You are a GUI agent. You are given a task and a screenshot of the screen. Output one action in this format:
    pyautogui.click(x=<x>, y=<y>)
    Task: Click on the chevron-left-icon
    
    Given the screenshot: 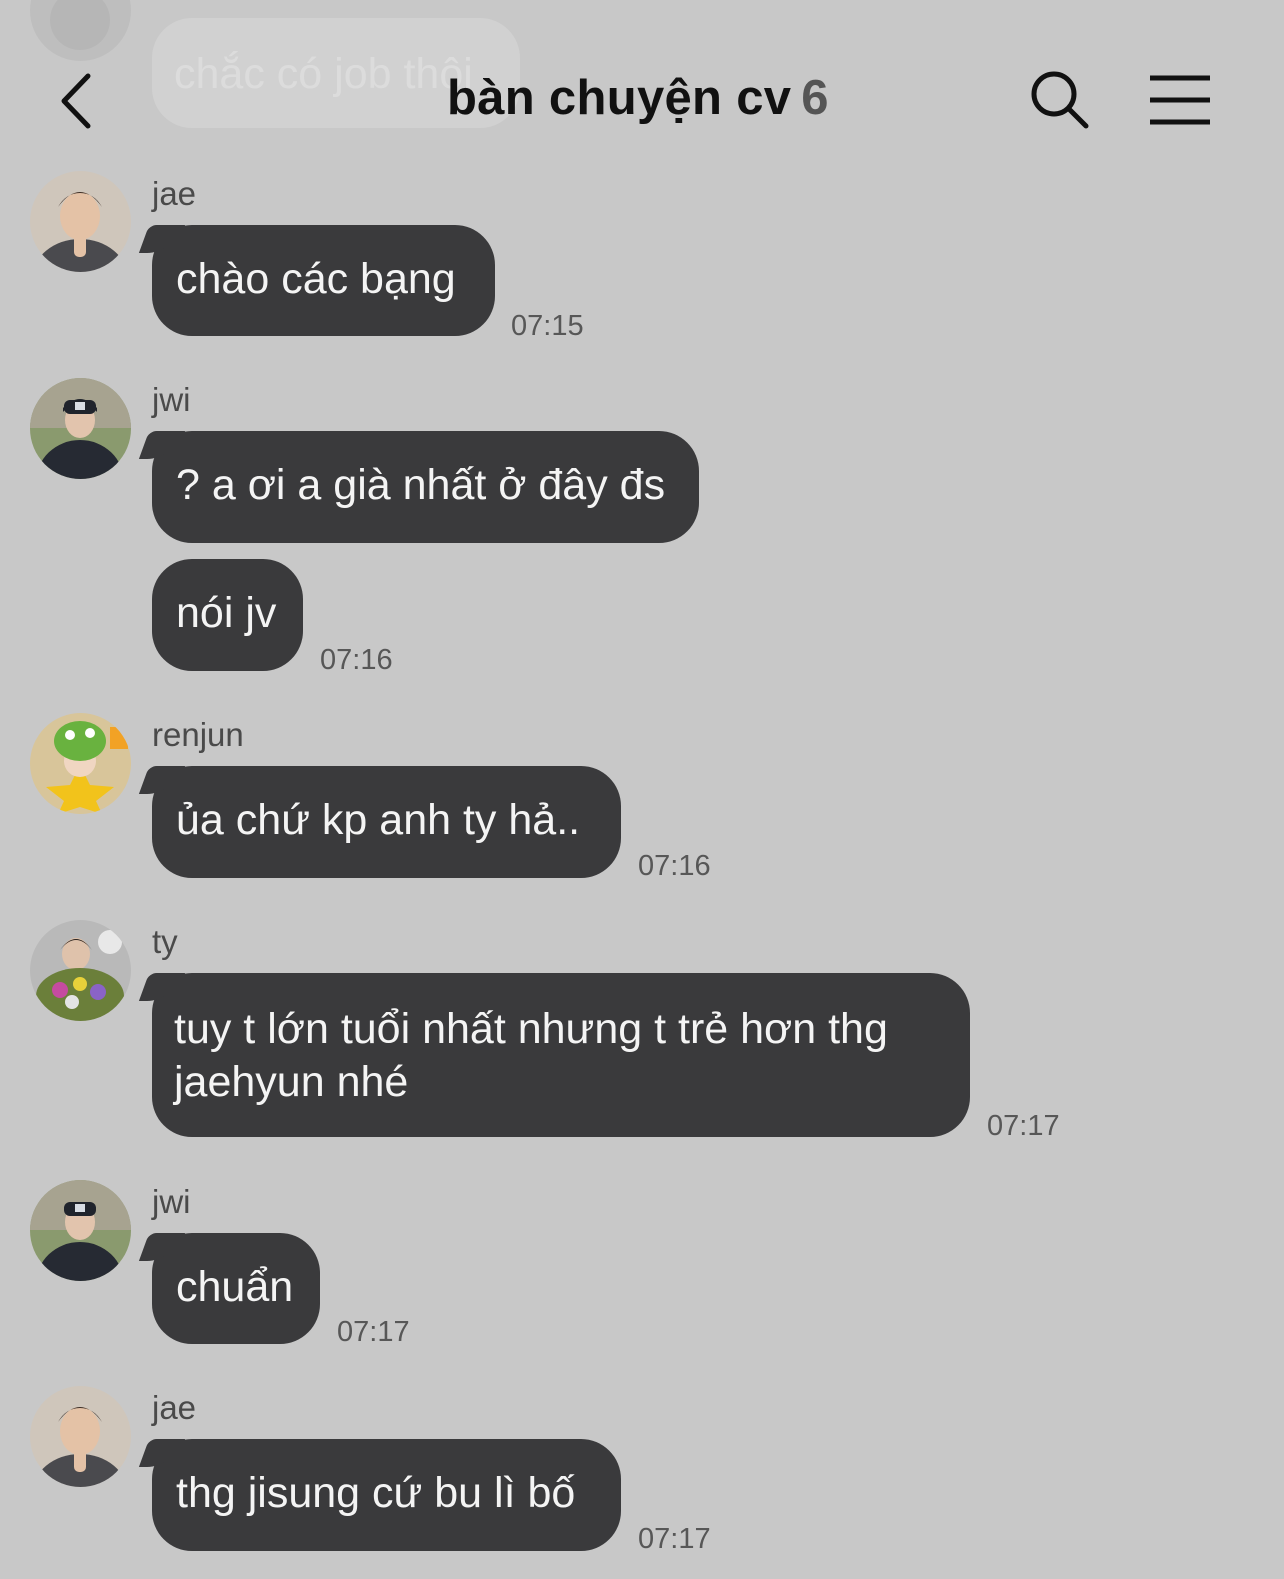 What is the action you would take?
    pyautogui.click(x=76, y=101)
    